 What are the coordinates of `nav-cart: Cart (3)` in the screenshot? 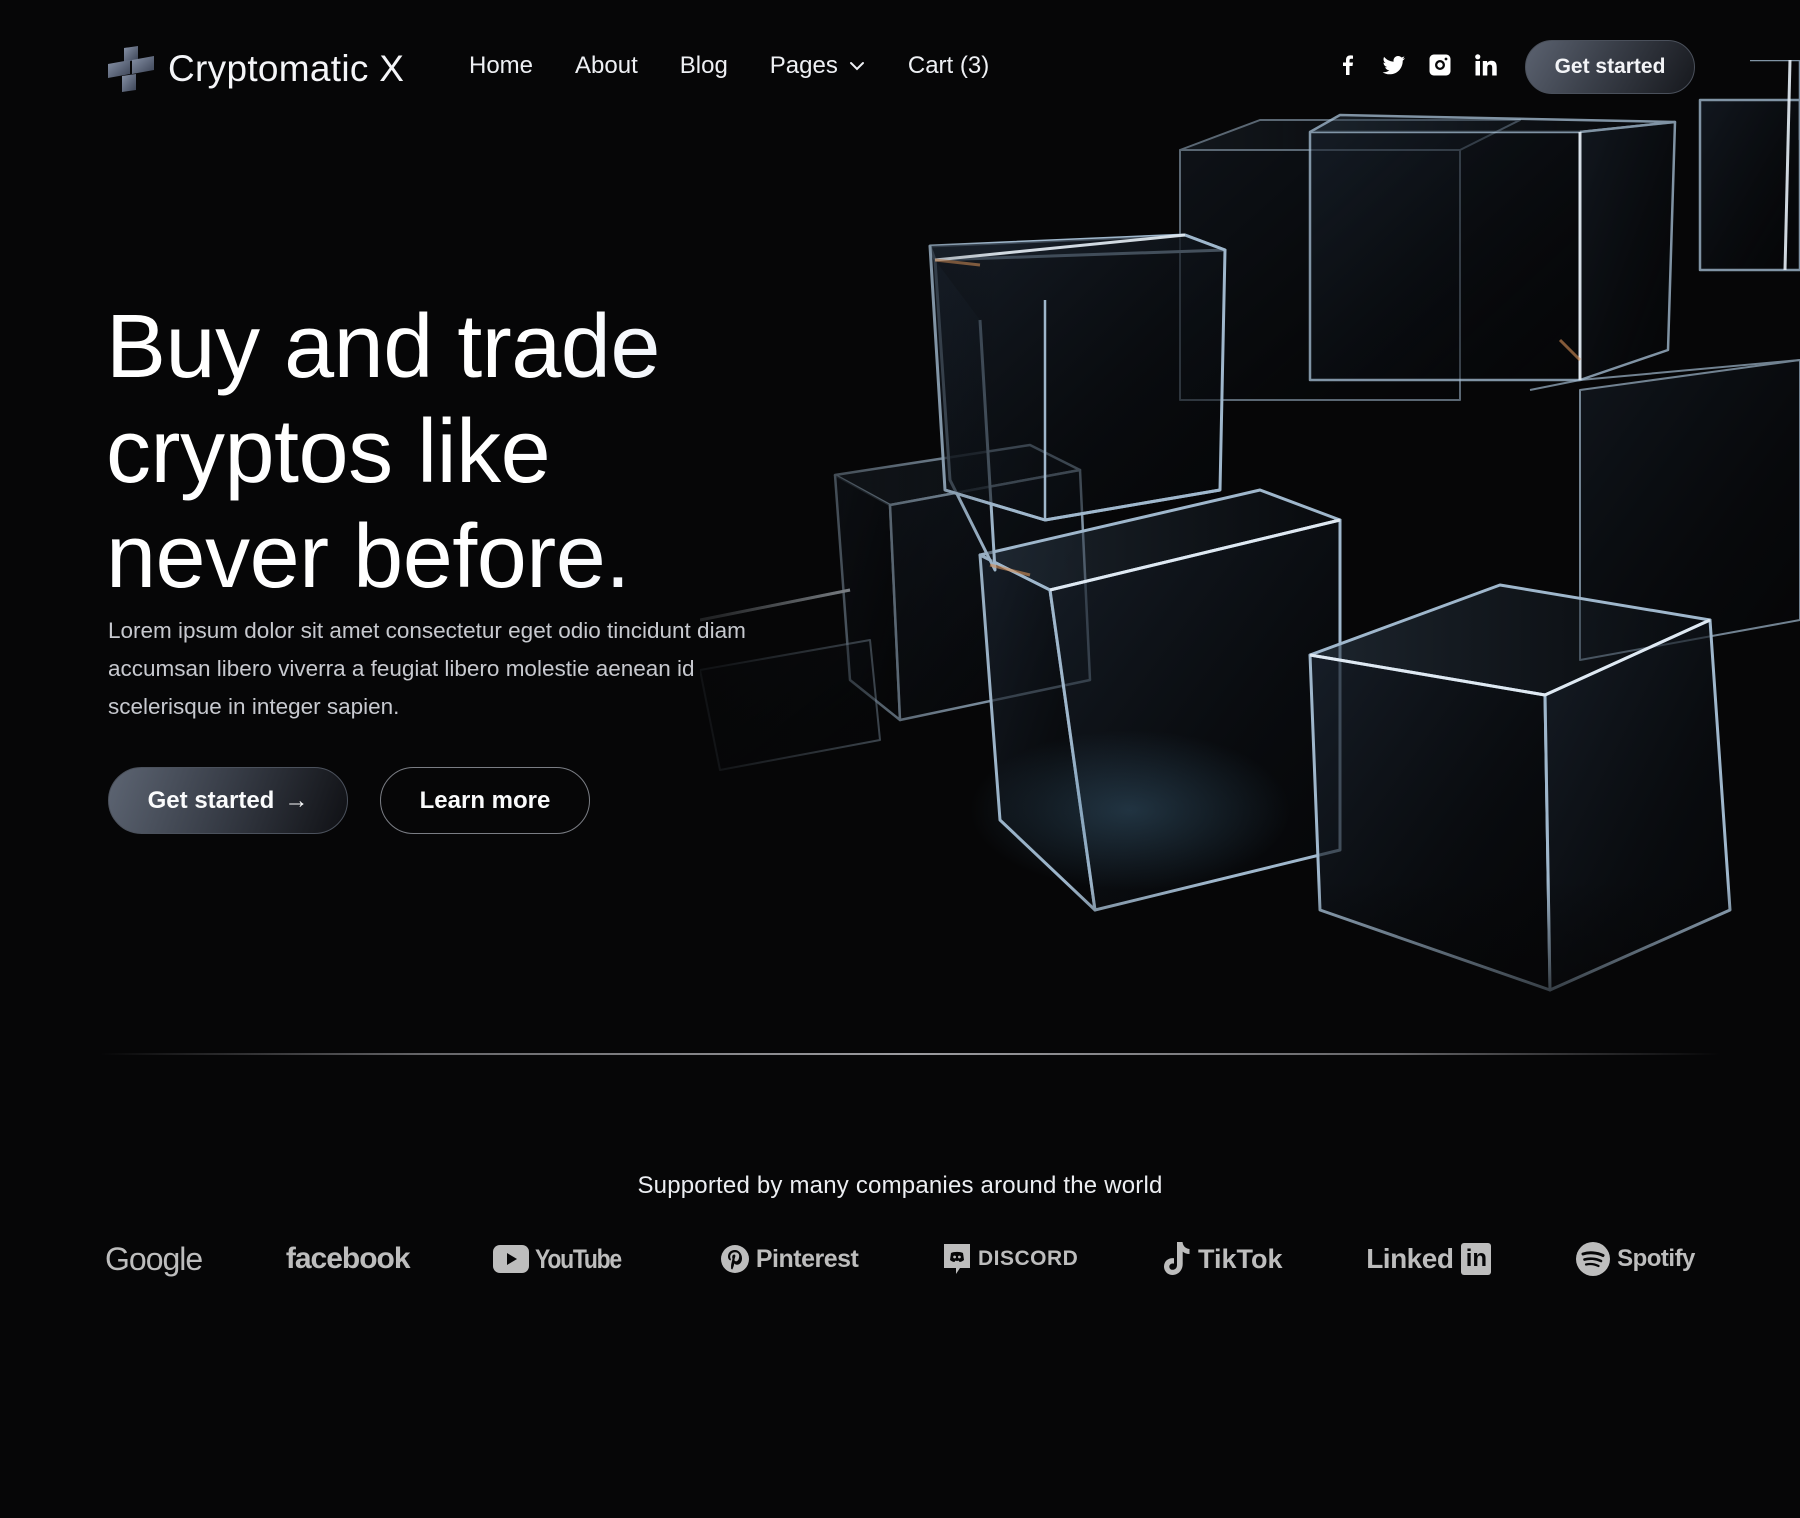 It's located at (948, 66).